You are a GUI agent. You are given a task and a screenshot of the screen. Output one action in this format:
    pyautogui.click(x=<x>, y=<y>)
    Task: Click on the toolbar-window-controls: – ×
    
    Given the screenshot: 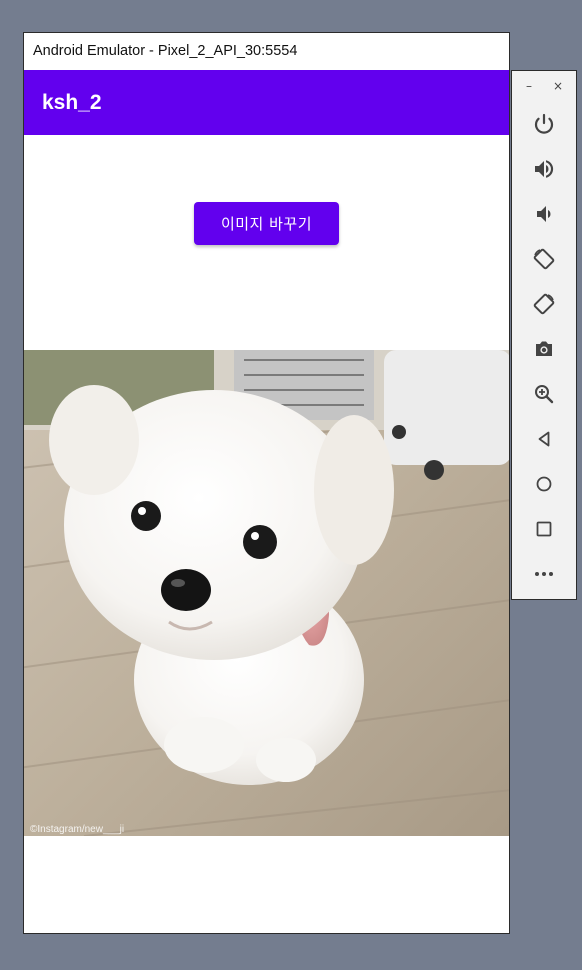 What is the action you would take?
    pyautogui.click(x=544, y=87)
    